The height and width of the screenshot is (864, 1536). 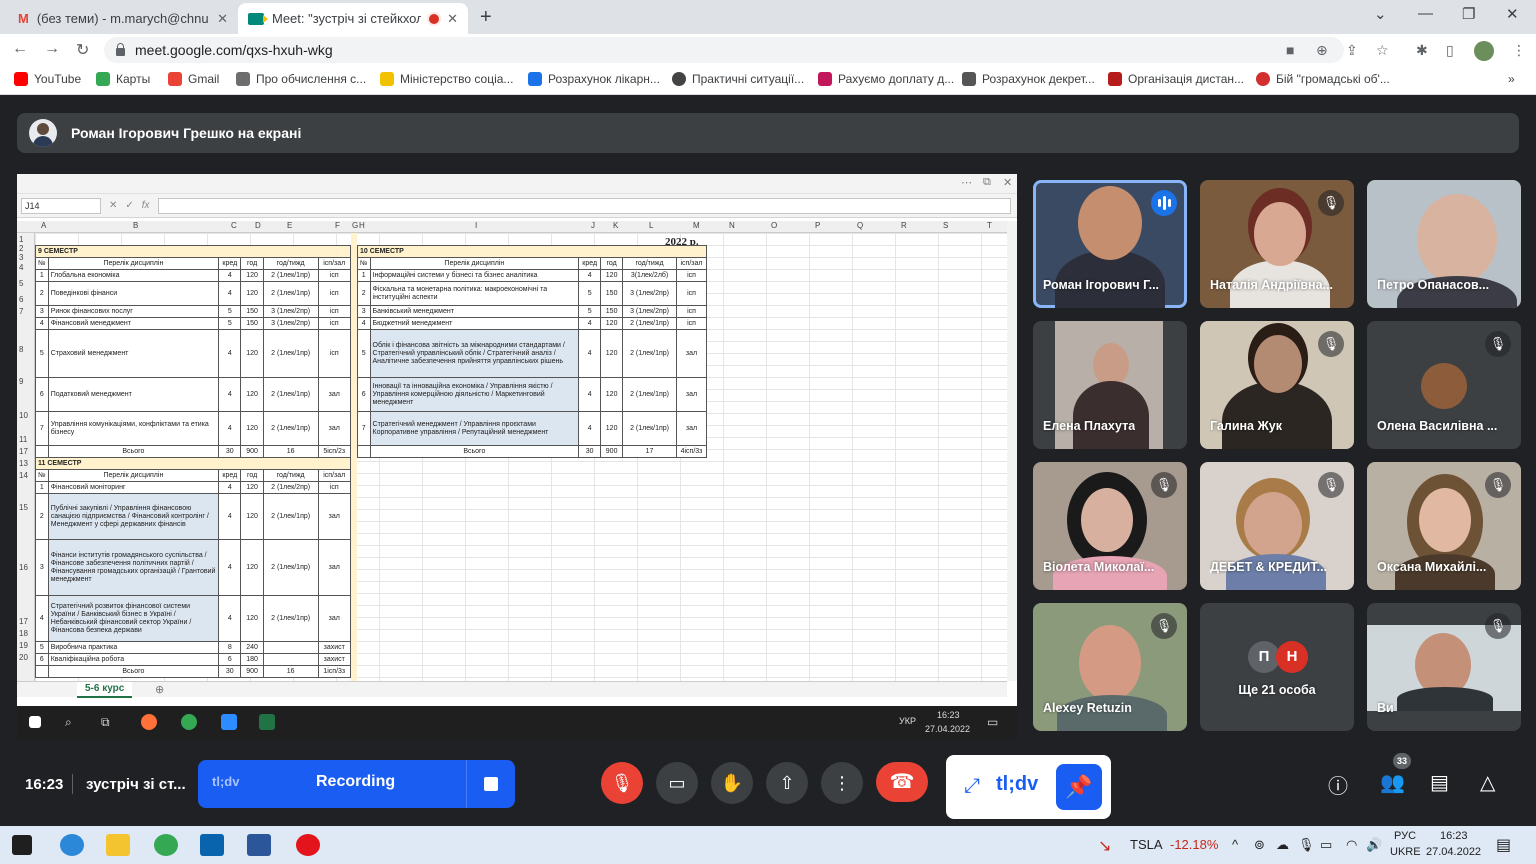 What do you see at coordinates (1079, 787) in the screenshot?
I see `pin-button: 📌` at bounding box center [1079, 787].